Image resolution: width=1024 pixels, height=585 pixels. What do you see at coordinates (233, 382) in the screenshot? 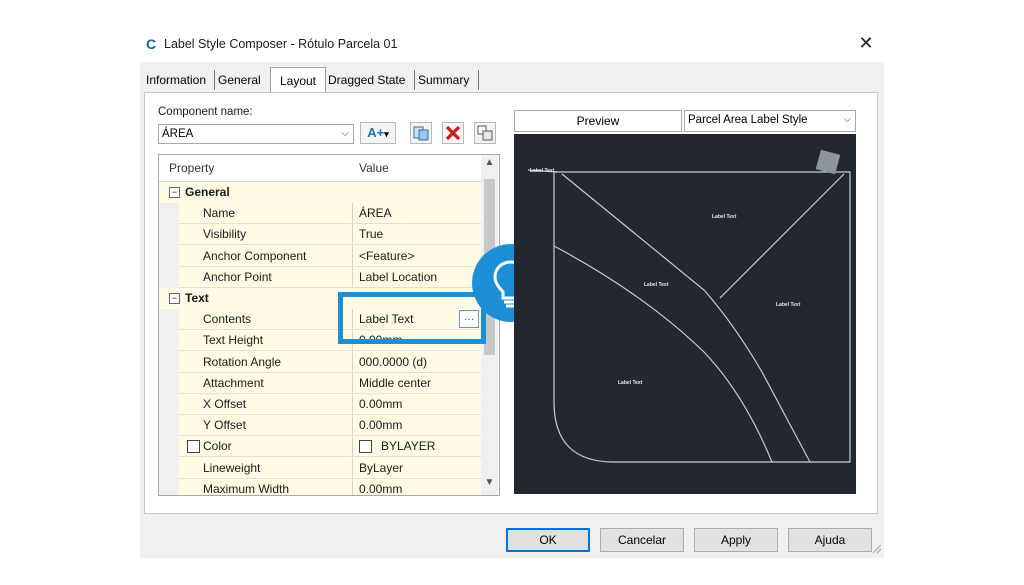
I see `property-key: Attachment` at bounding box center [233, 382].